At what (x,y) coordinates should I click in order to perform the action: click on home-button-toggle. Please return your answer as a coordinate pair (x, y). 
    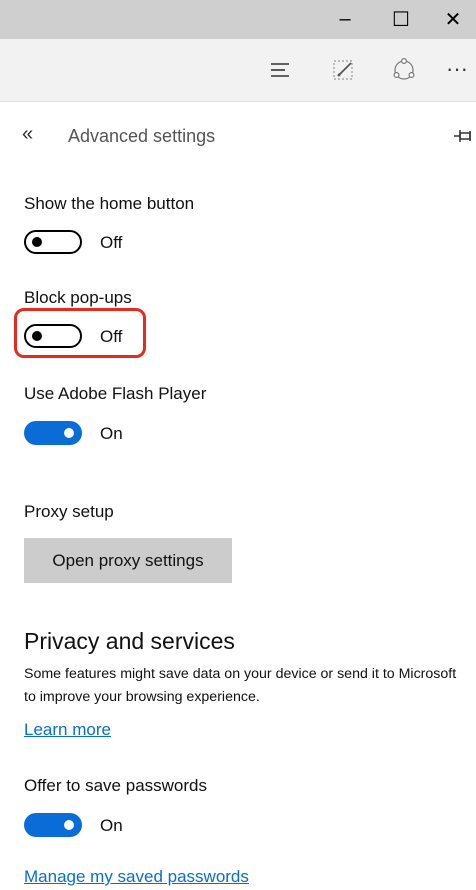
    Looking at the image, I should click on (53, 242).